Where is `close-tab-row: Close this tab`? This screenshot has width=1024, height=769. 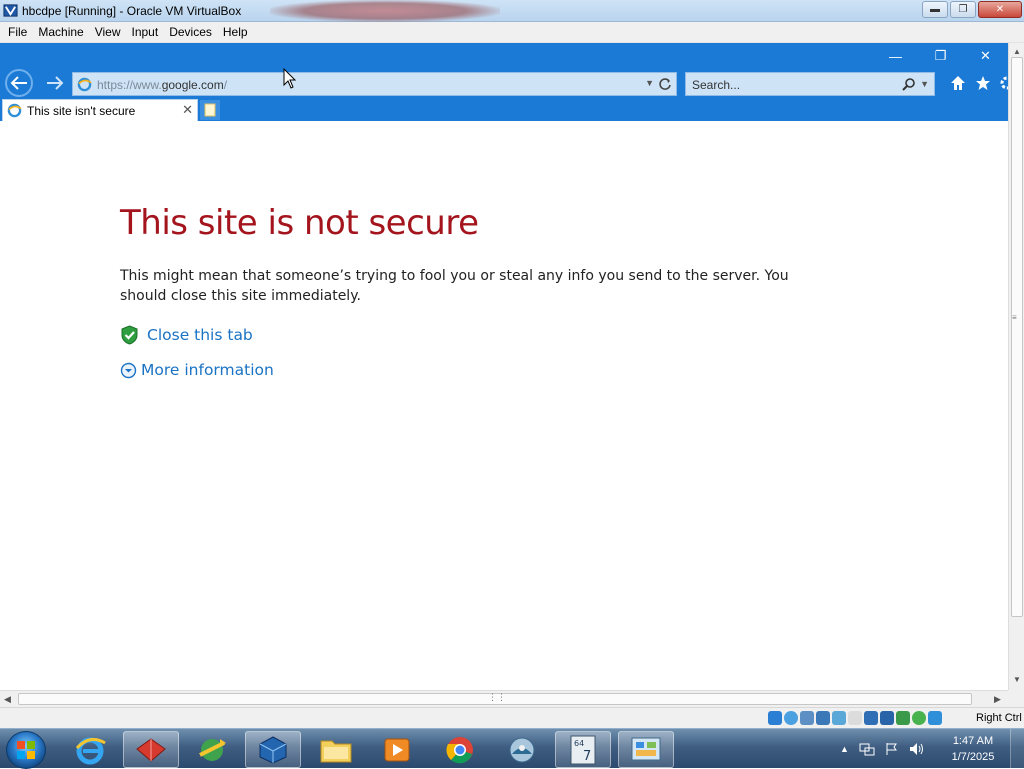 close-tab-row: Close this tab is located at coordinates (186, 335).